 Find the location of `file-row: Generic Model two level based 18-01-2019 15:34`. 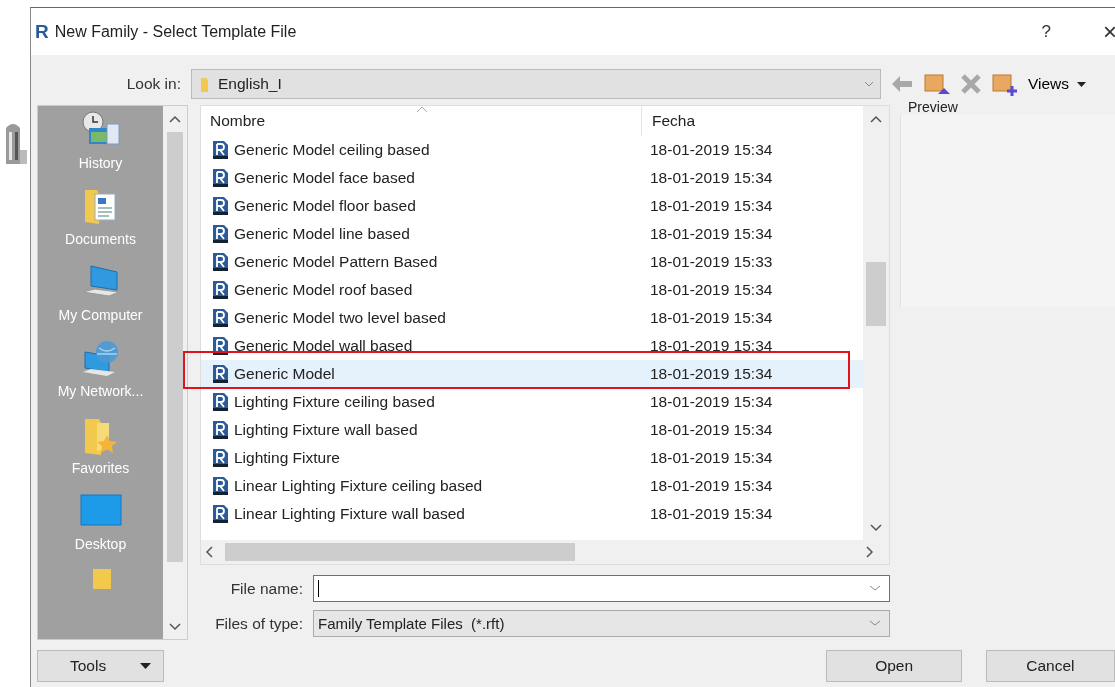

file-row: Generic Model two level based 18-01-2019 15:34 is located at coordinates (532, 318).